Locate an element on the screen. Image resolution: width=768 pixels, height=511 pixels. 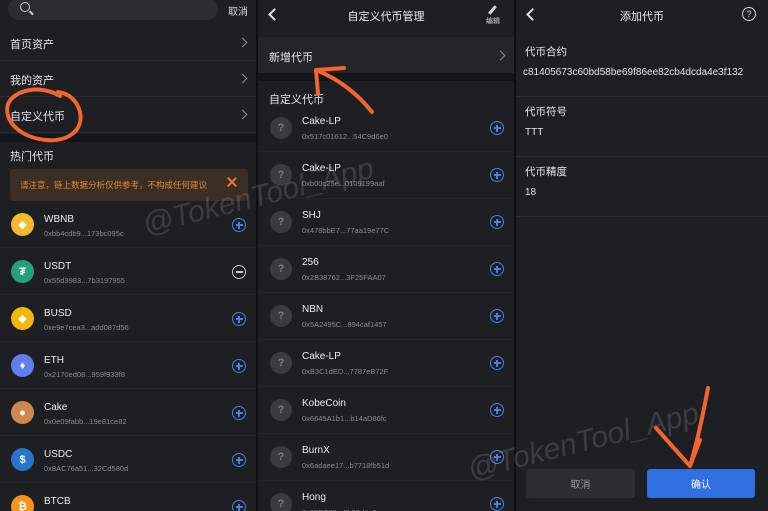
custom-token-row: ? NBN 0x5A2495C...894caf1457 is located at coordinates (386, 316).